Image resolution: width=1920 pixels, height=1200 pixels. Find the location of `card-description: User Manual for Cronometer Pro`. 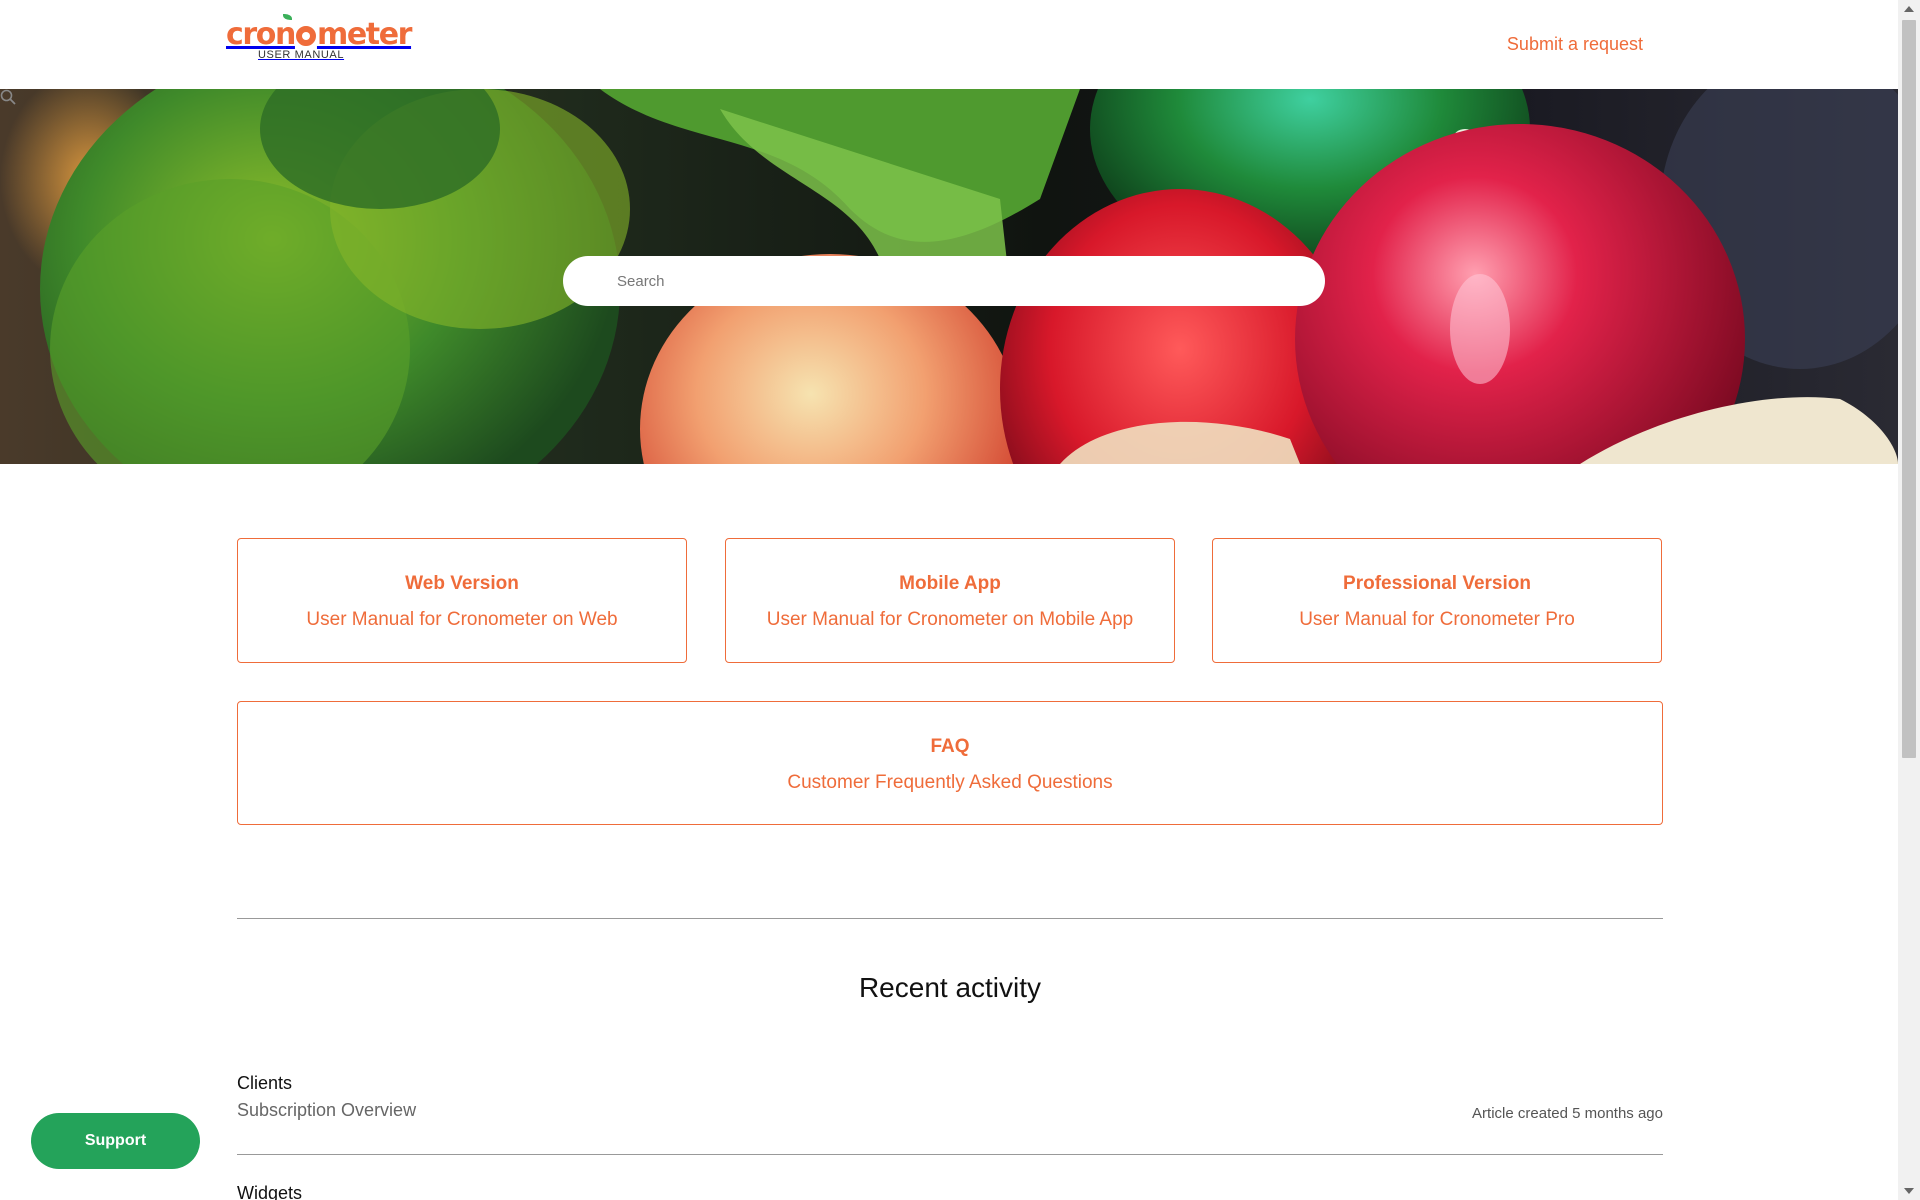

card-description: User Manual for Cronometer Pro is located at coordinates (1437, 619).